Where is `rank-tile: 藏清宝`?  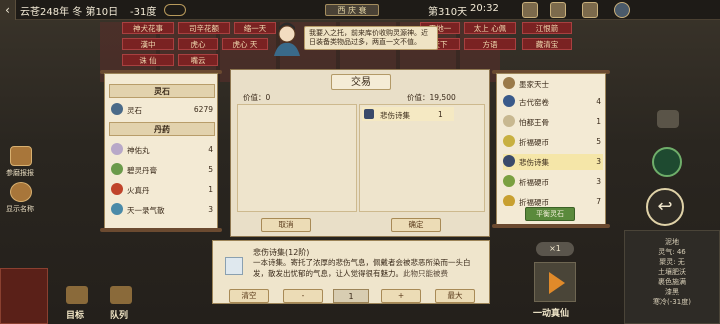 rank-tile: 藏清宝 is located at coordinates (547, 44).